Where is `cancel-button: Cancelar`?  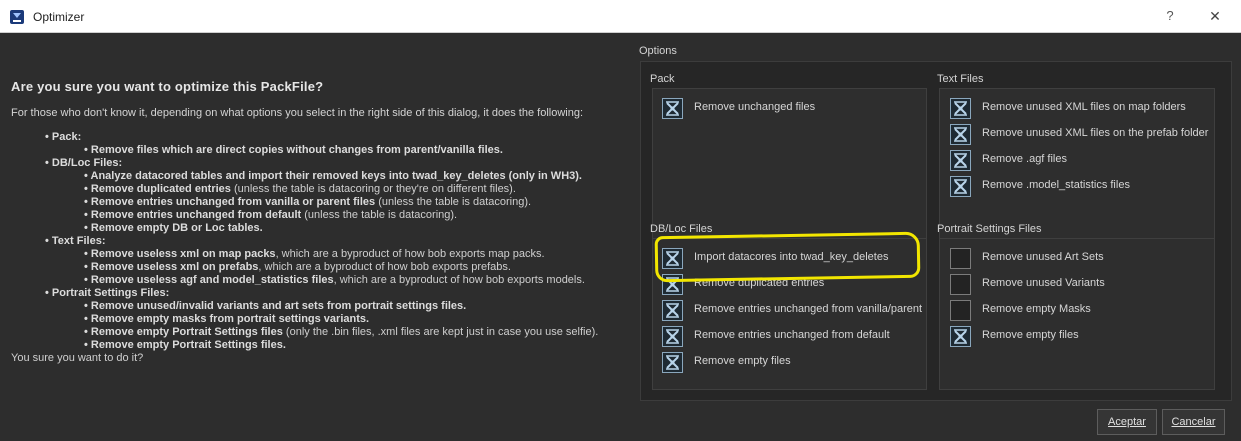 cancel-button: Cancelar is located at coordinates (1193, 422).